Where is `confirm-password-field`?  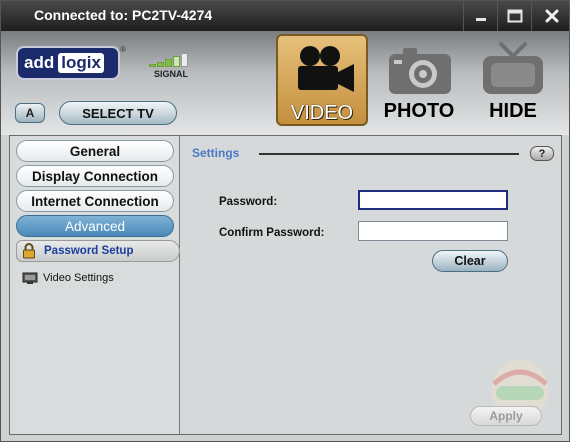
confirm-password-field is located at coordinates (433, 231).